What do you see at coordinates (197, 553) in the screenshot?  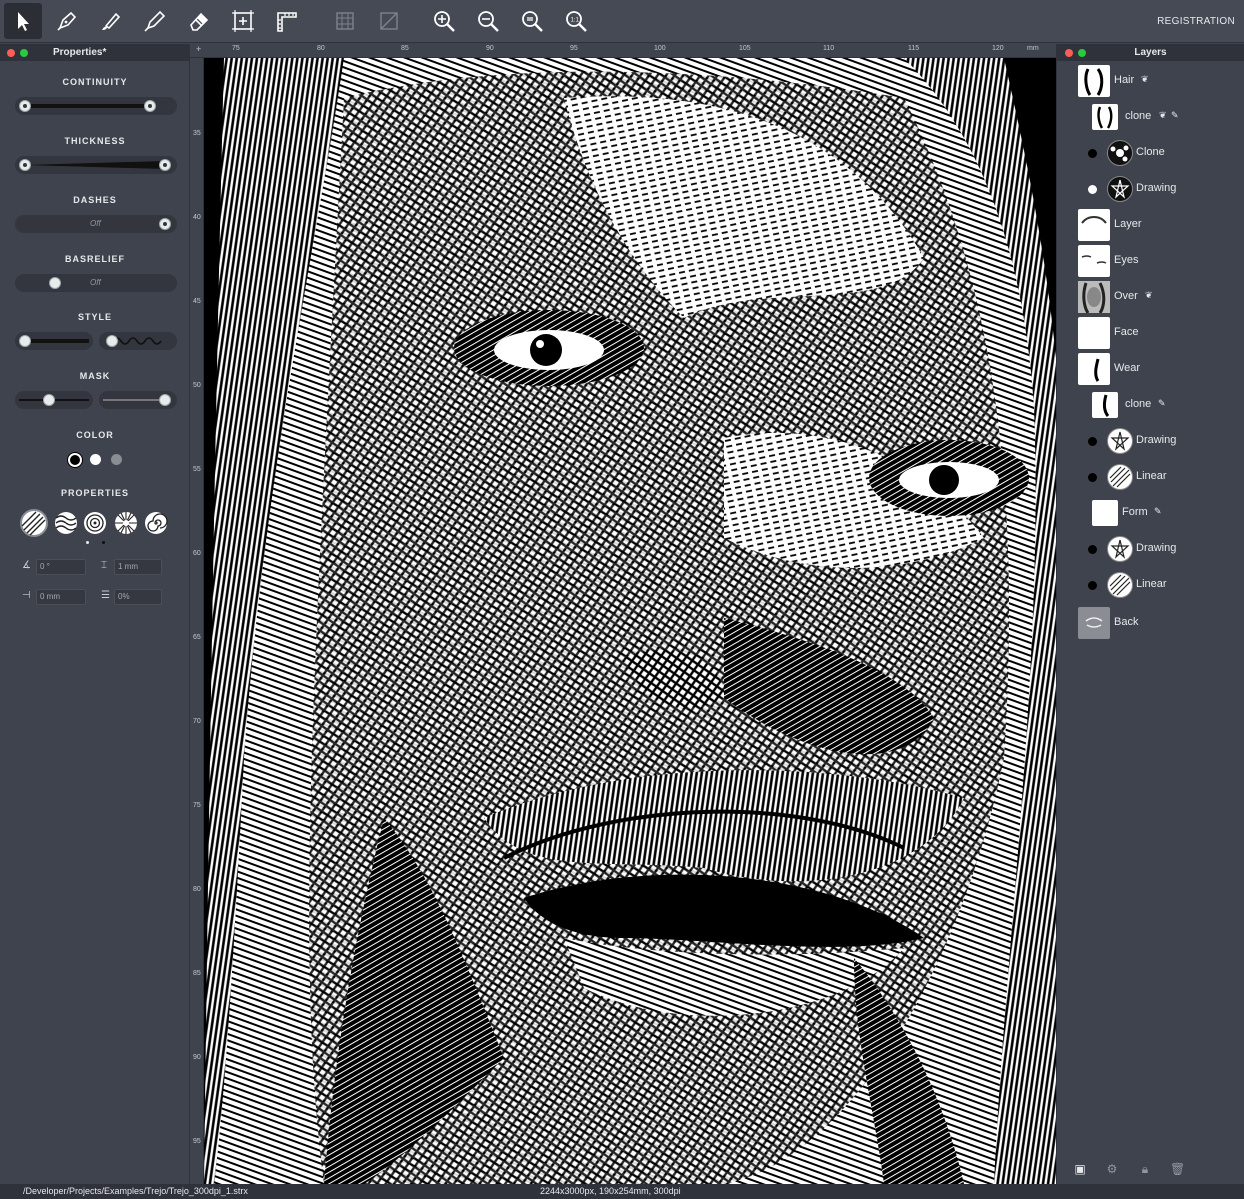 I see `ruler-mark: 60` at bounding box center [197, 553].